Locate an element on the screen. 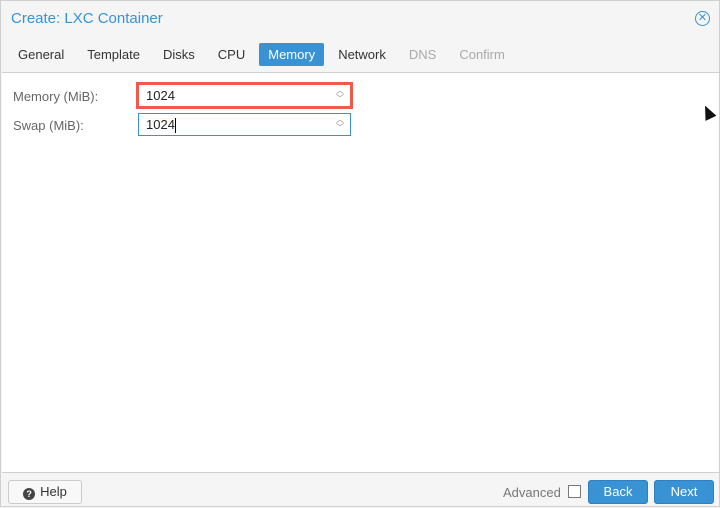 The height and width of the screenshot is (508, 720). tab-disks: Disks is located at coordinates (179, 54).